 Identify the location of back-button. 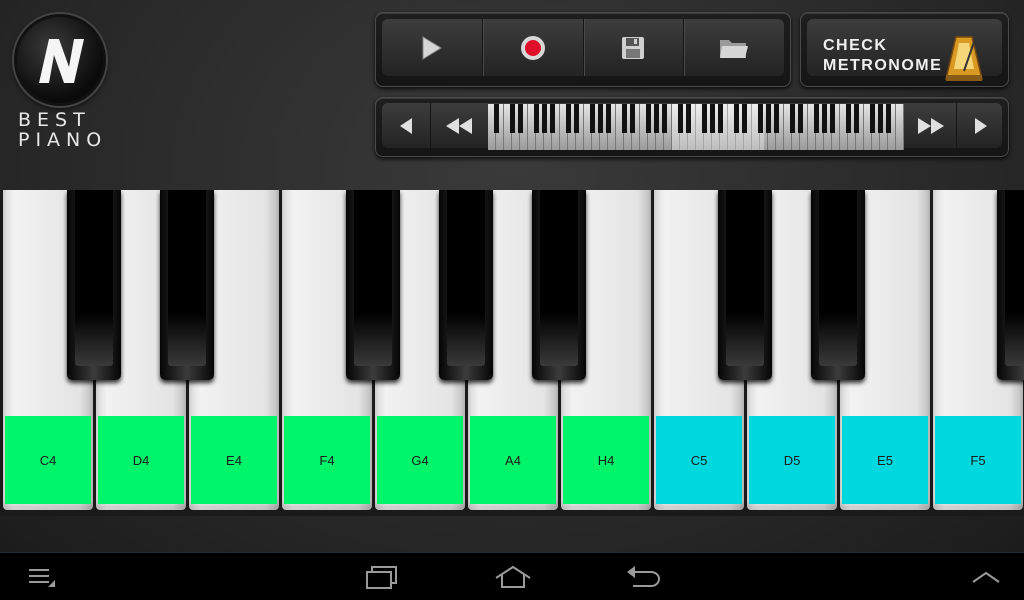
(643, 577).